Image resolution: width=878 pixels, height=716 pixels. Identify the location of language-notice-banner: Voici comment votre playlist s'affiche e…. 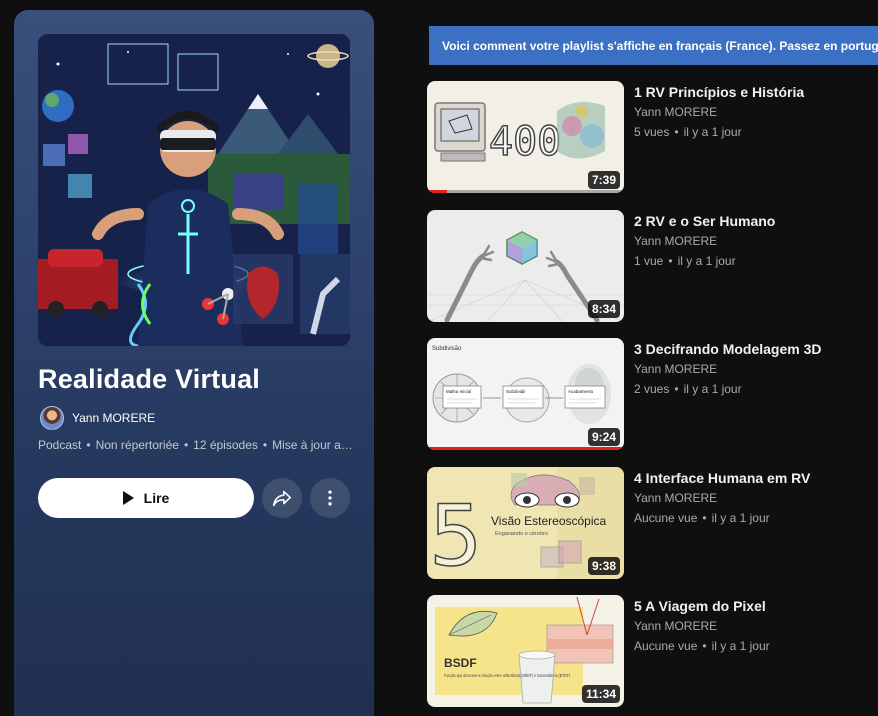
(653, 45).